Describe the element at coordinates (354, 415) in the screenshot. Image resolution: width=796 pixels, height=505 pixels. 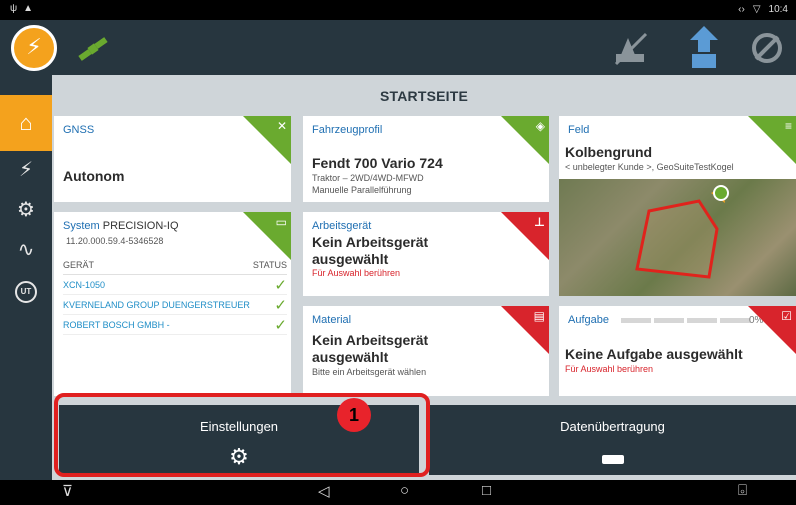
I see `annotation-badge: 1` at that location.